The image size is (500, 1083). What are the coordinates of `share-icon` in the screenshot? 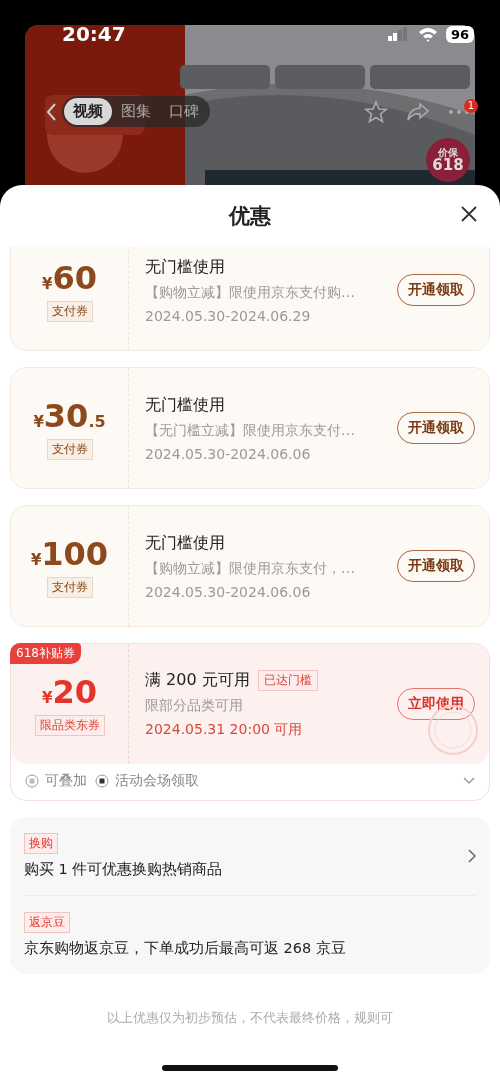 It's located at (418, 111).